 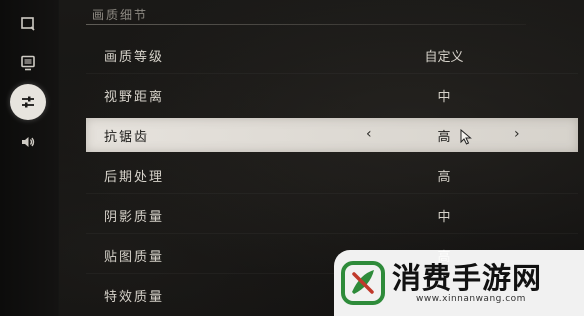 I want to click on speaker-icon, so click(x=28, y=142).